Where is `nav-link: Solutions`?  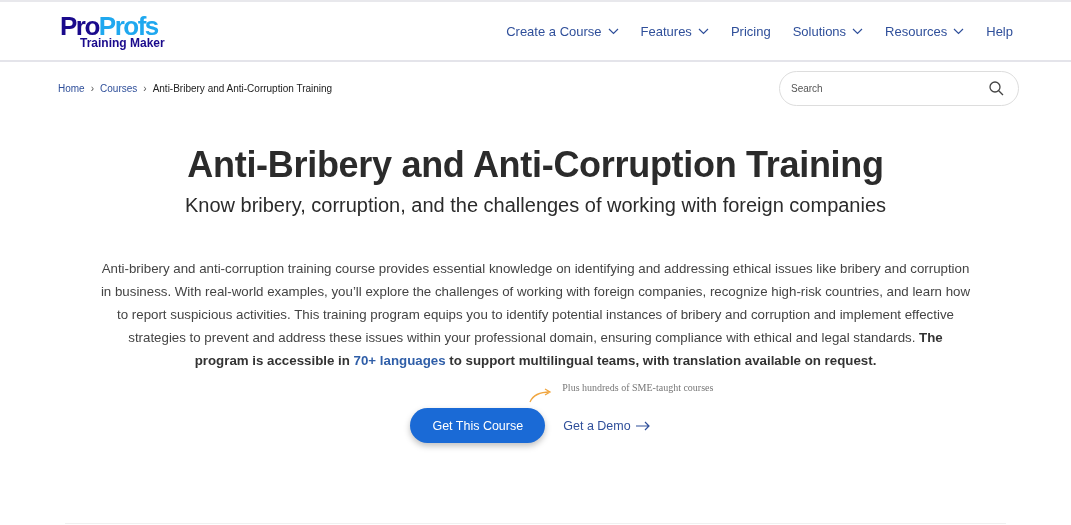
nav-link: Solutions is located at coordinates (828, 31).